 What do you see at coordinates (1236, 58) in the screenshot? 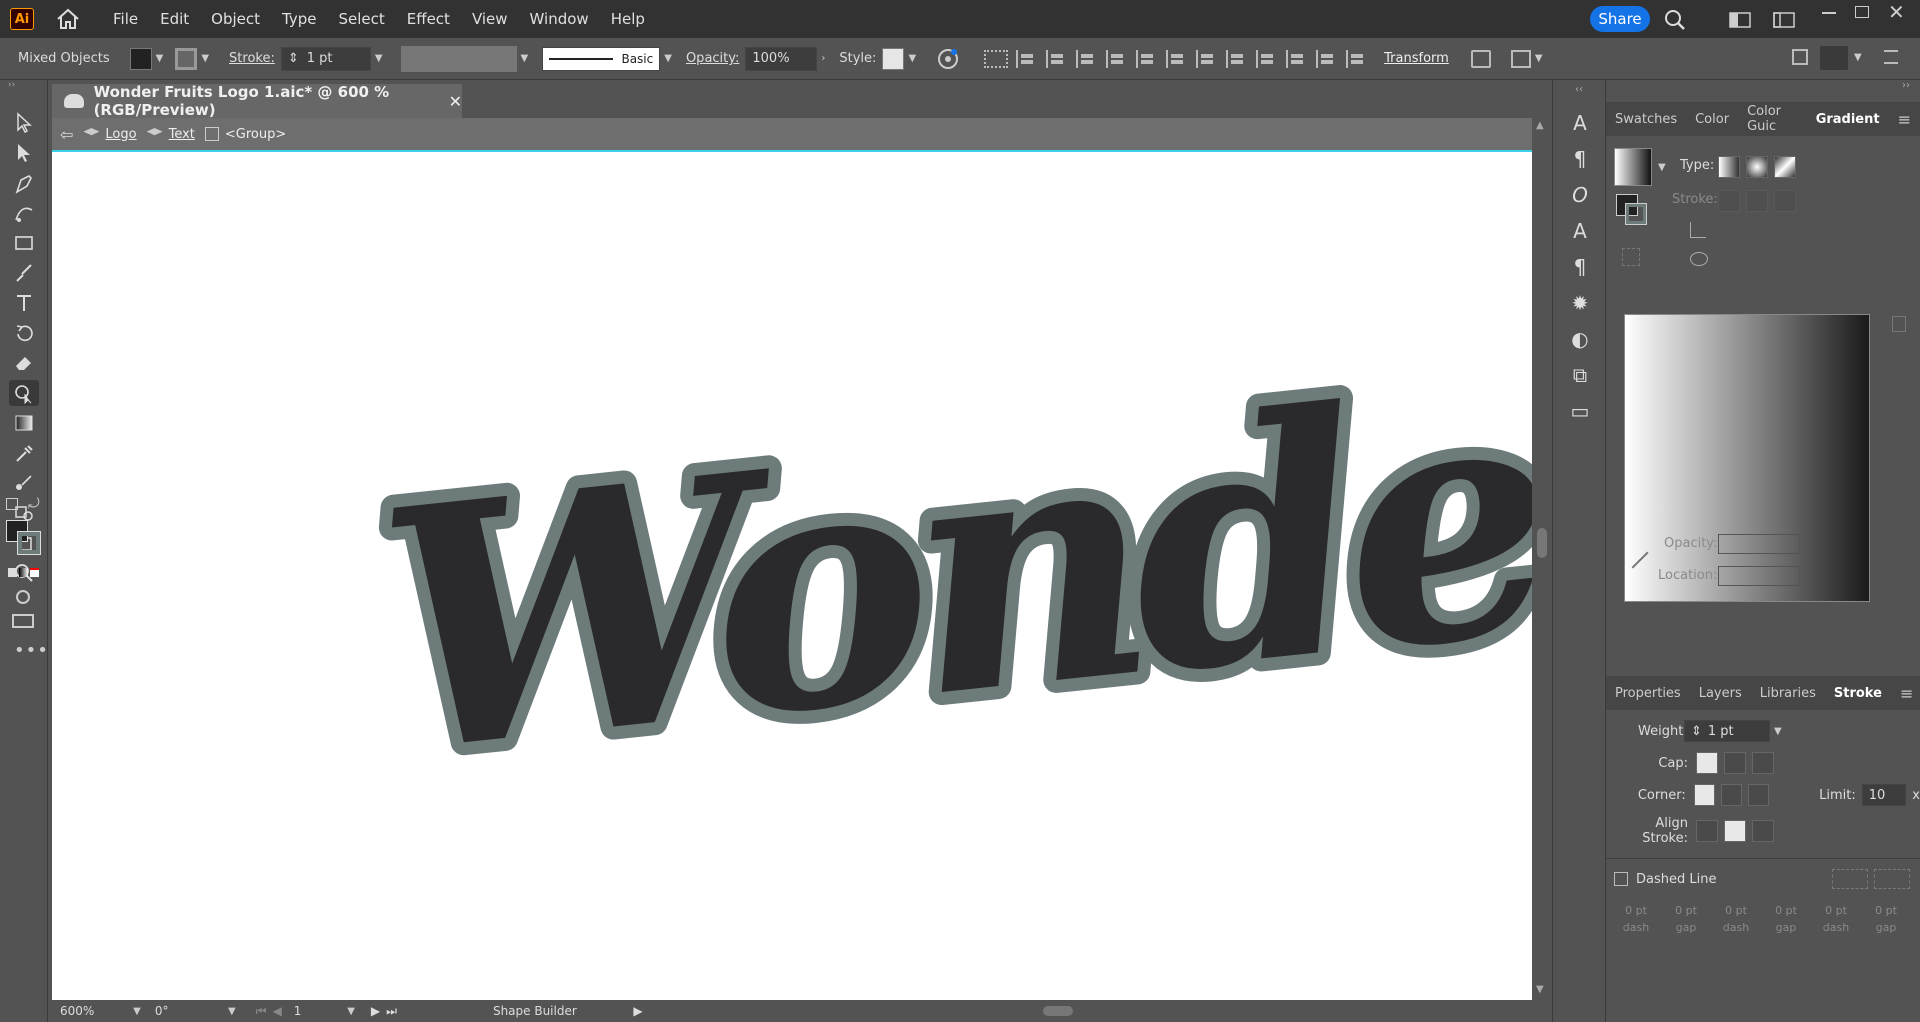
I see `distribute-vertical-center-icon` at bounding box center [1236, 58].